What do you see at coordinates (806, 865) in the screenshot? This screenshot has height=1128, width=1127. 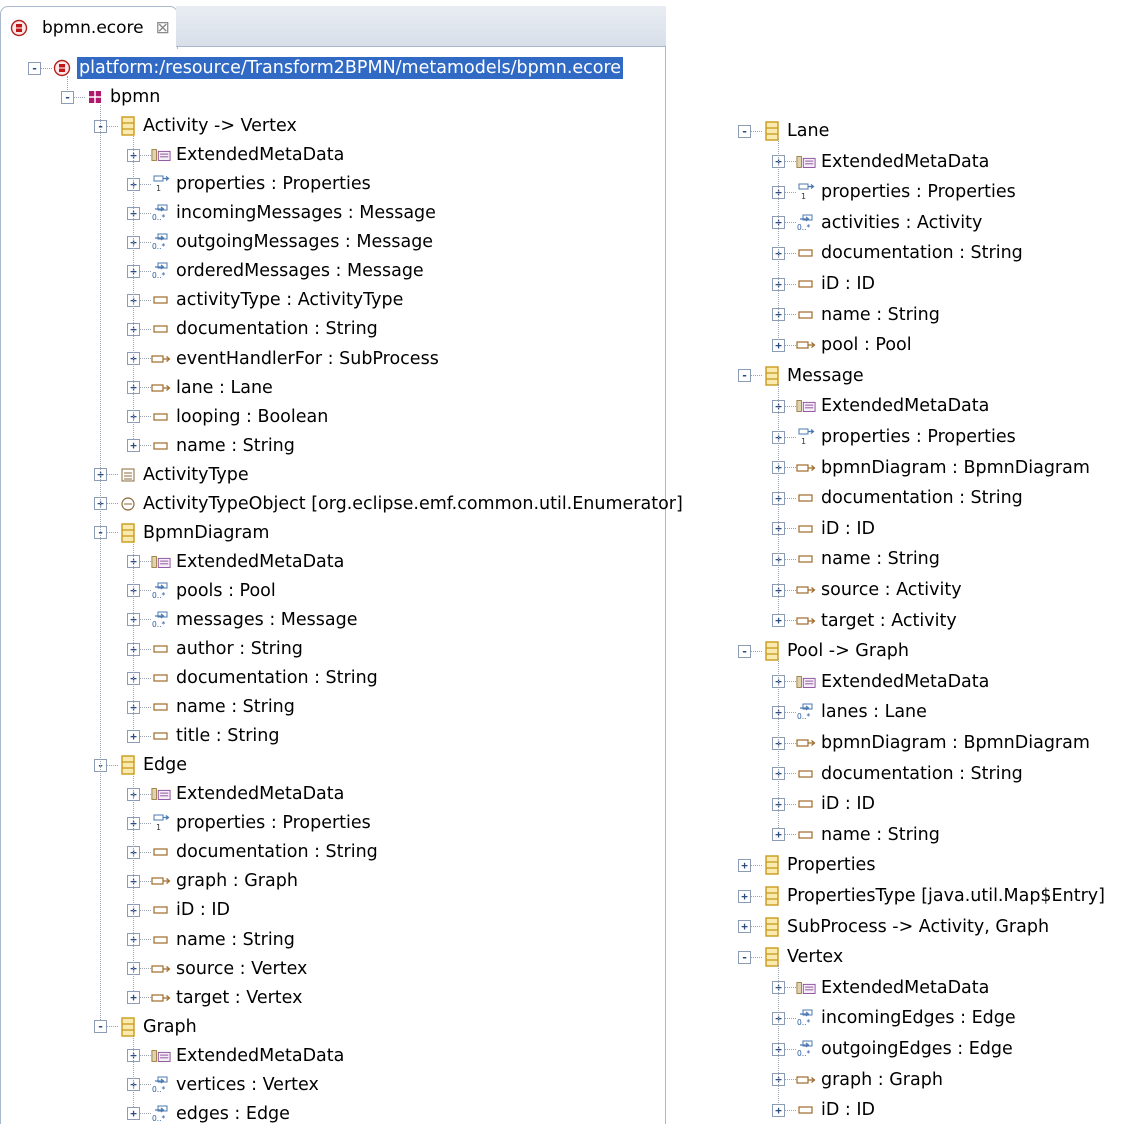 I see `tree-row: + Properties` at bounding box center [806, 865].